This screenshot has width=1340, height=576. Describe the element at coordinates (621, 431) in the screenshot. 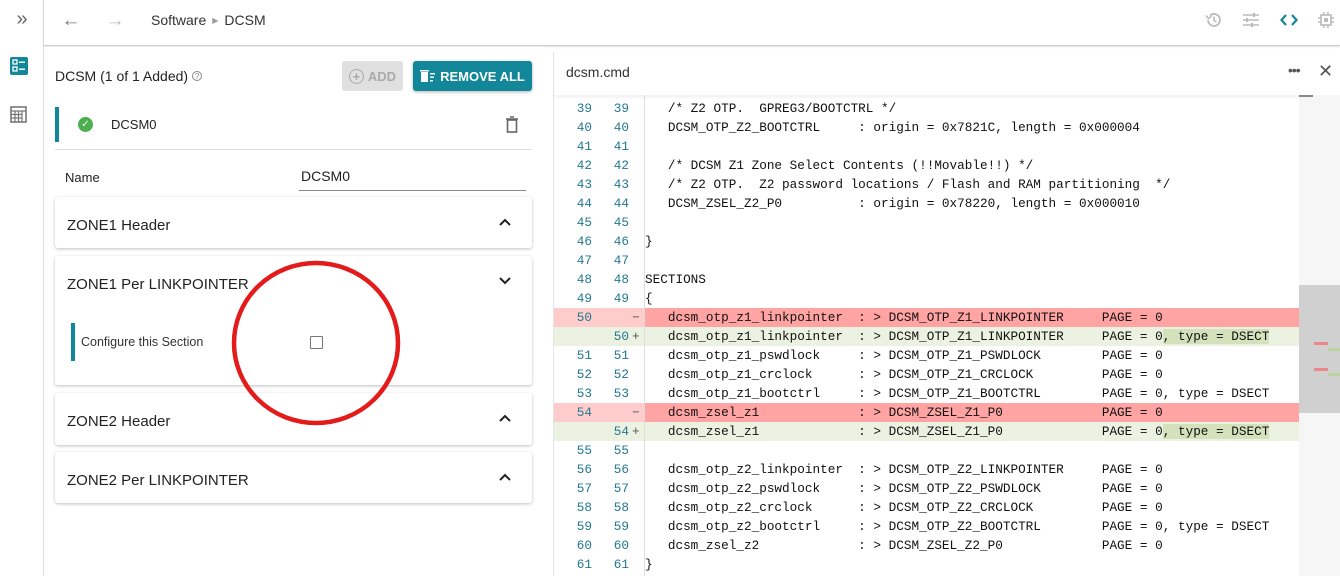

I see `new-line-number: 54` at that location.